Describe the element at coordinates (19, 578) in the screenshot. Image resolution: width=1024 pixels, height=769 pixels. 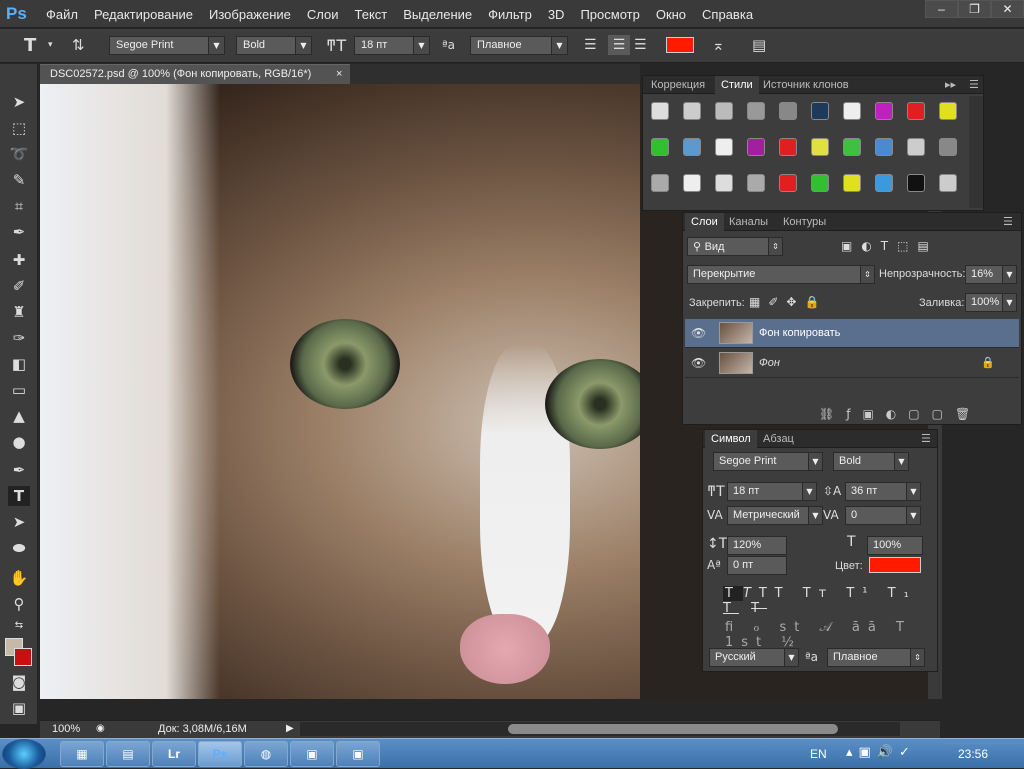
I see `hand-tool-icon: ✋` at that location.